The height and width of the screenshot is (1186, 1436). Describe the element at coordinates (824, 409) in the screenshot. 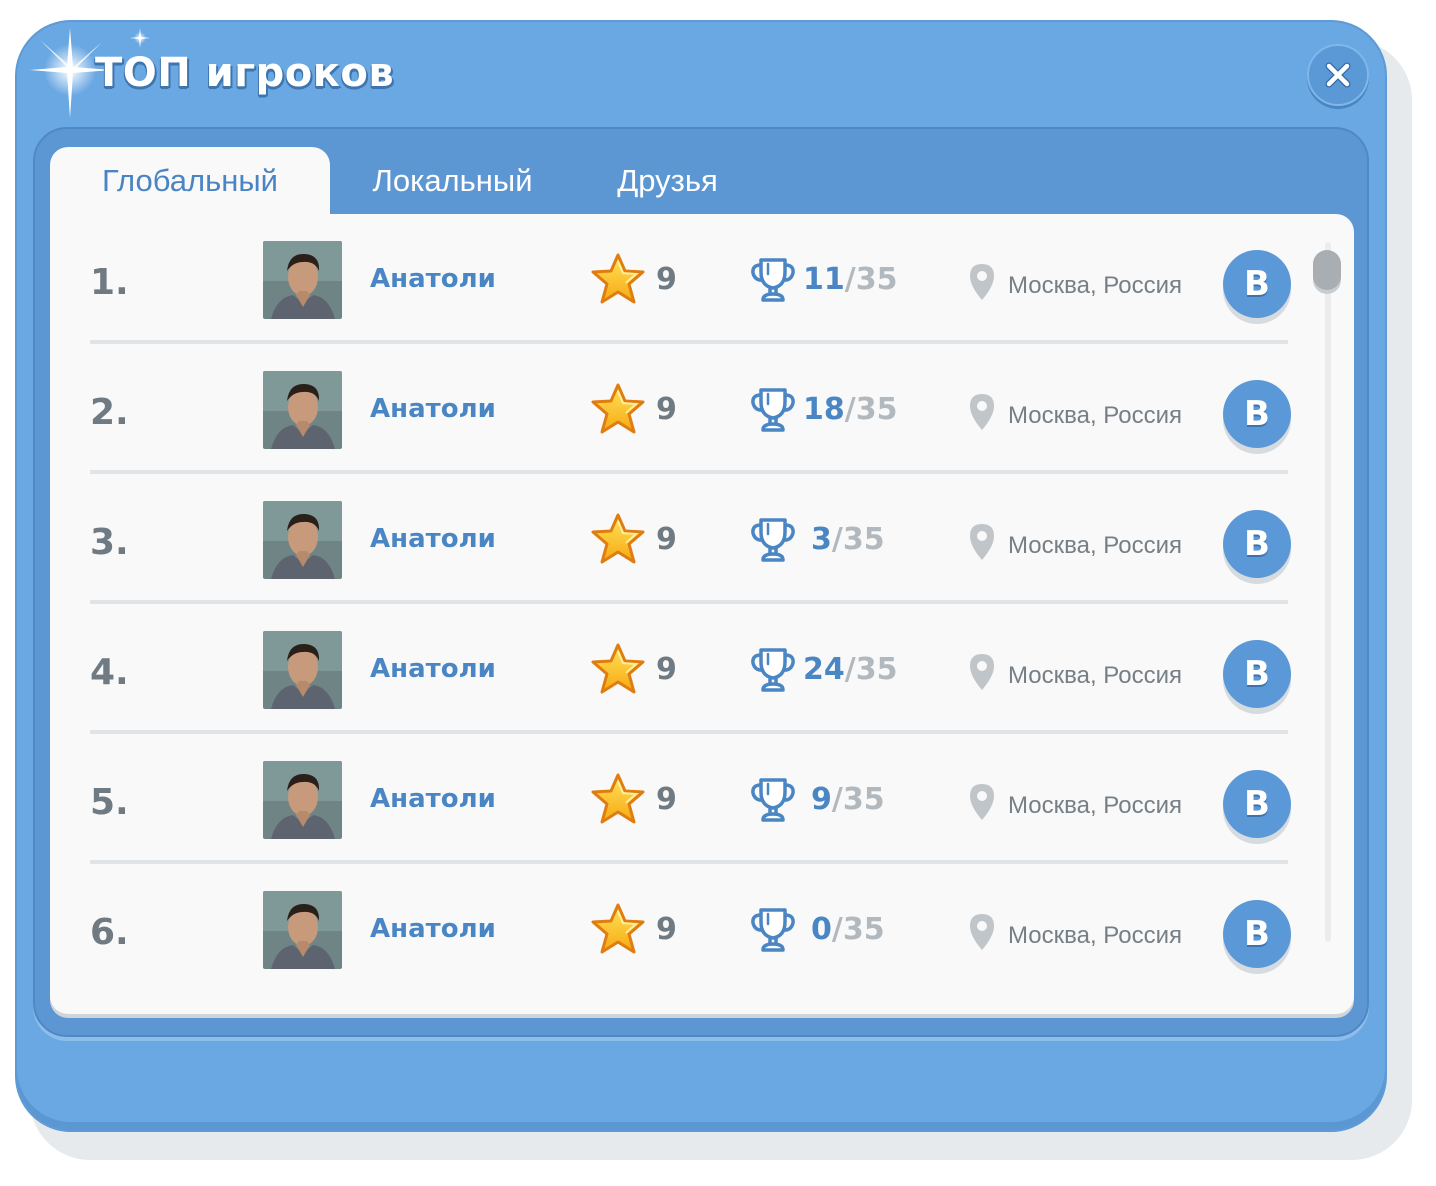

I see `cups-won: 18` at that location.